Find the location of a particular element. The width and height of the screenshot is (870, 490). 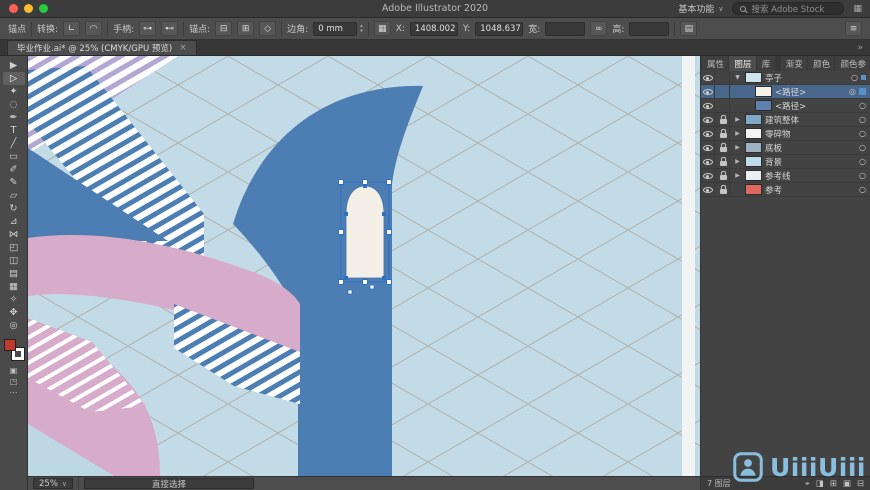

x-coordinate-field: 1408.002 is located at coordinates (433, 28).